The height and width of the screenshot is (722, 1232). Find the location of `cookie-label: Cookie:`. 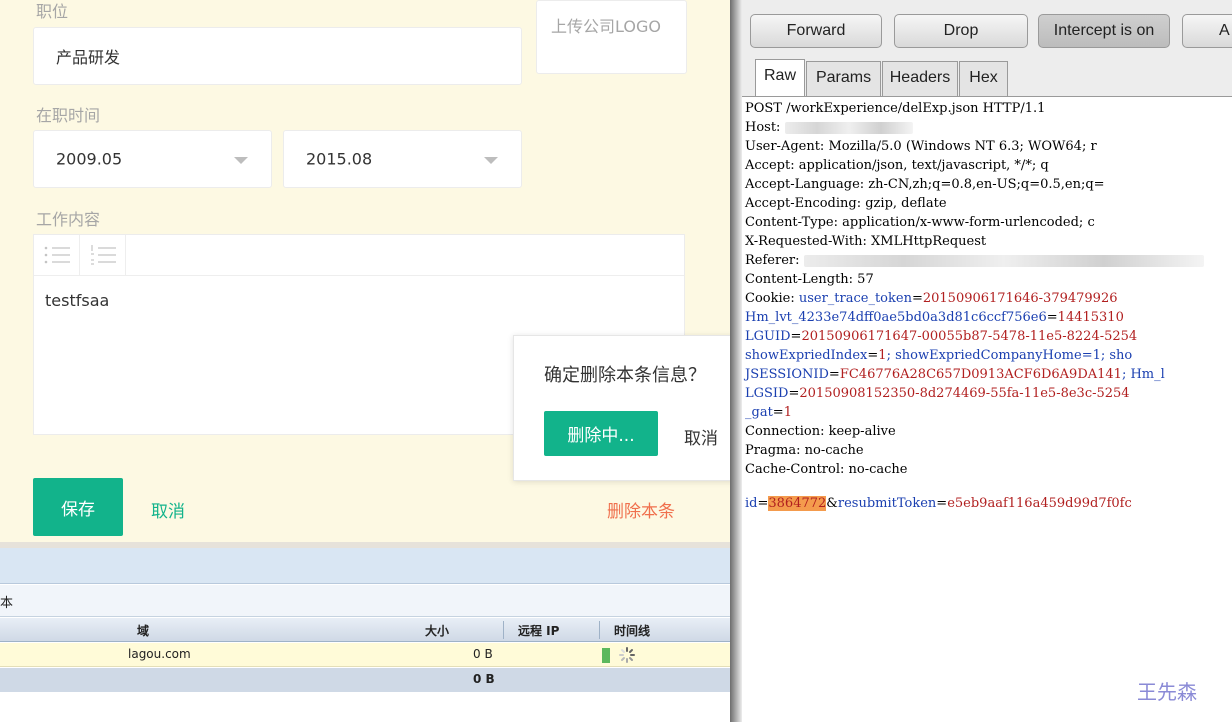

cookie-label: Cookie: is located at coordinates (772, 298).